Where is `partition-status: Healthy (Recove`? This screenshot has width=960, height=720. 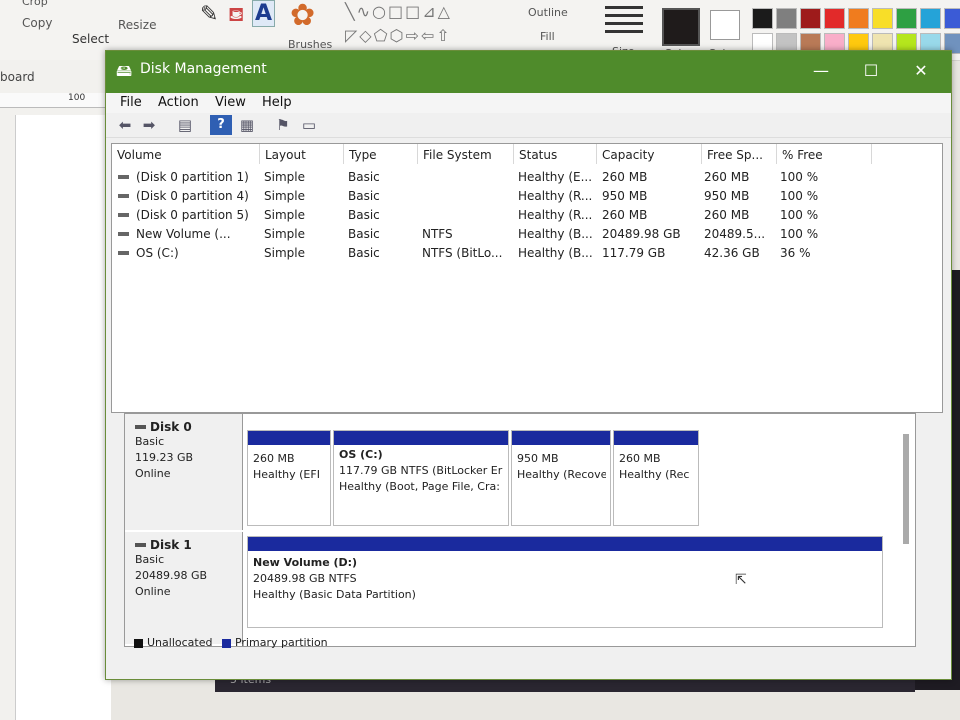
partition-status: Healthy (Recove is located at coordinates (561, 474).